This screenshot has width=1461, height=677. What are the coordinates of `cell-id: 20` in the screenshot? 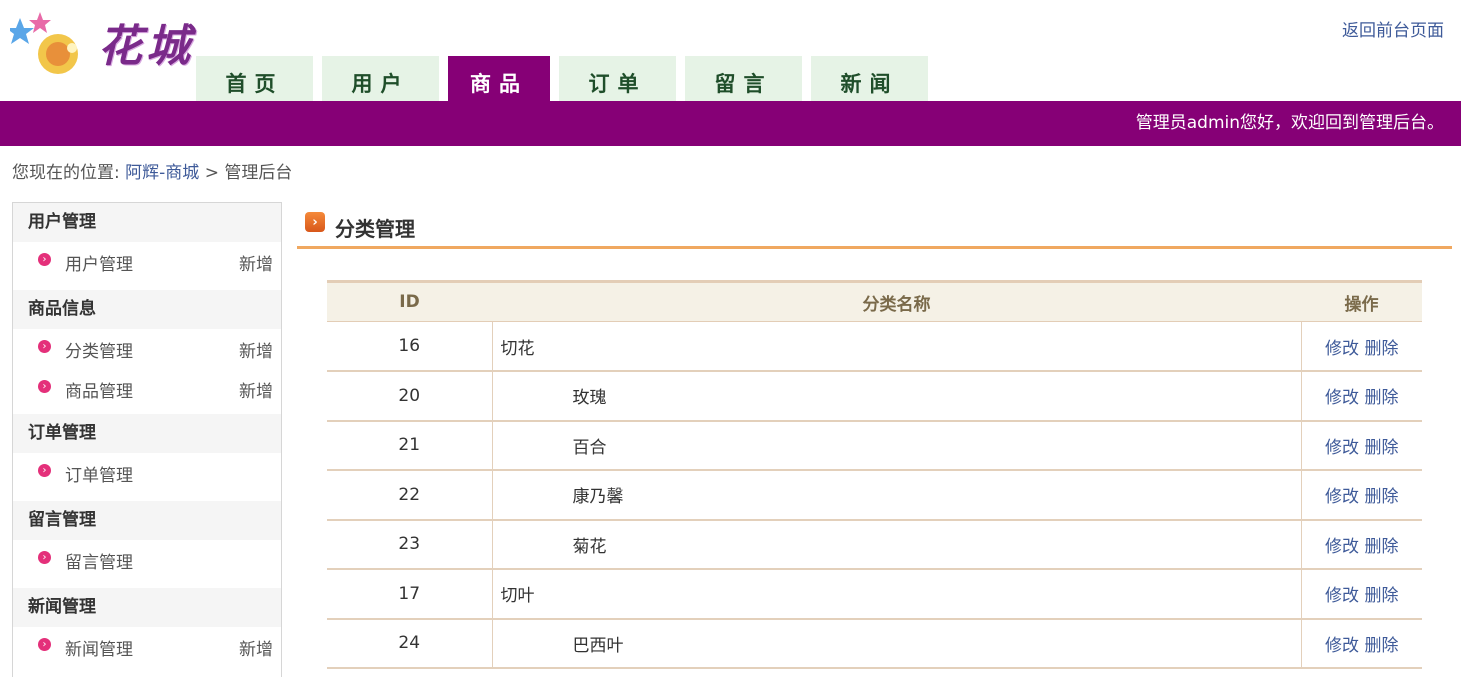 It's located at (410, 396).